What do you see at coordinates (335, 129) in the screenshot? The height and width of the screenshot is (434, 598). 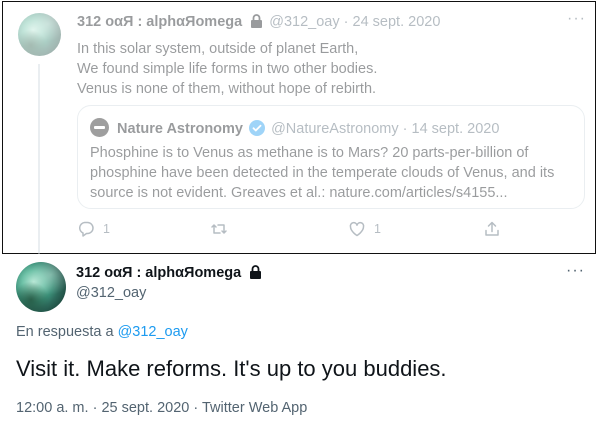 I see `quoted-handle: @NatureAstronomy` at bounding box center [335, 129].